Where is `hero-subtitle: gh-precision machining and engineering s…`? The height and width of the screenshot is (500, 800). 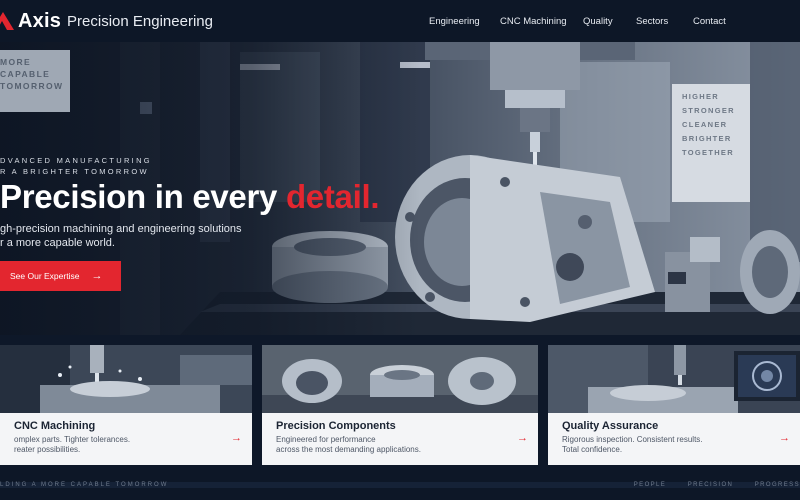
hero-subtitle: gh-precision machining and engineering s… is located at coordinates (125, 236).